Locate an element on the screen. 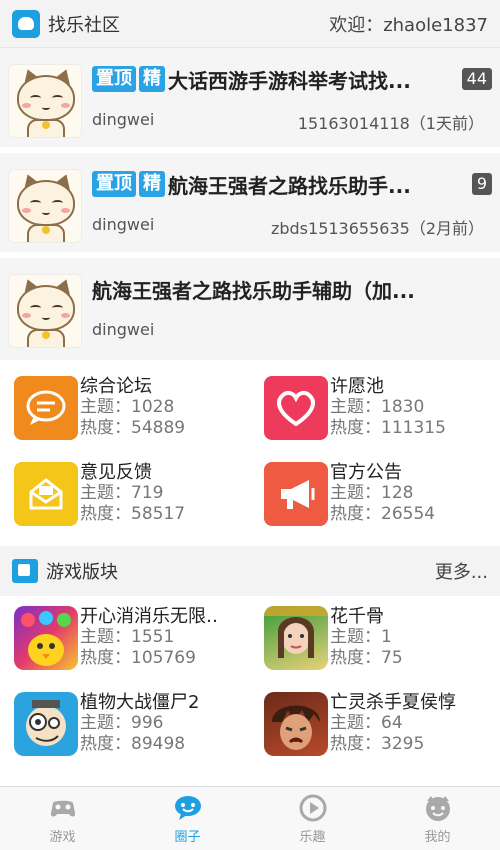  post-last-reply: zbds1513655635（2月前） is located at coordinates (377, 228).